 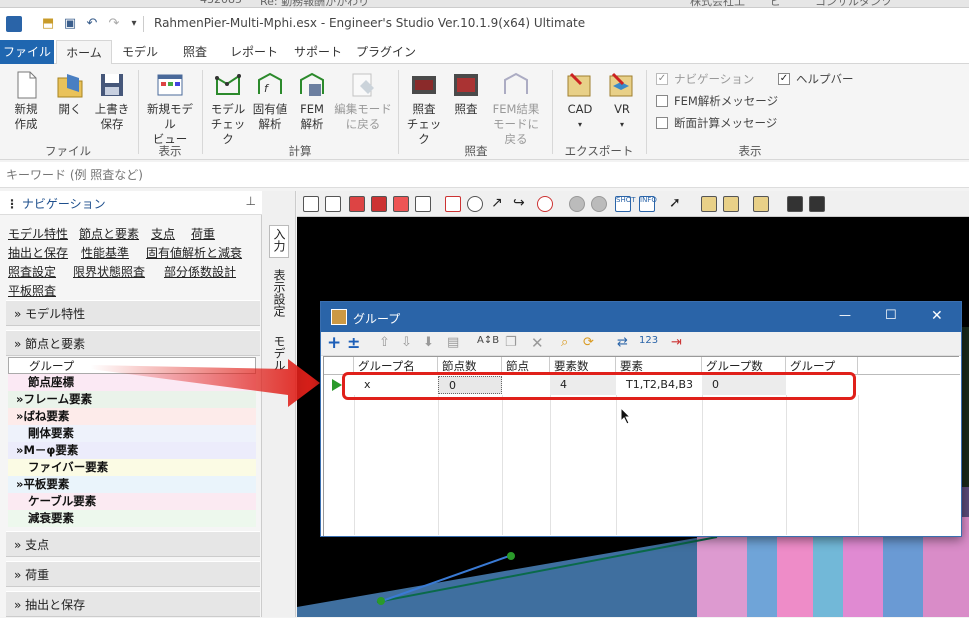 What do you see at coordinates (817, 204) in the screenshot?
I see `camera-settings-icon` at bounding box center [817, 204].